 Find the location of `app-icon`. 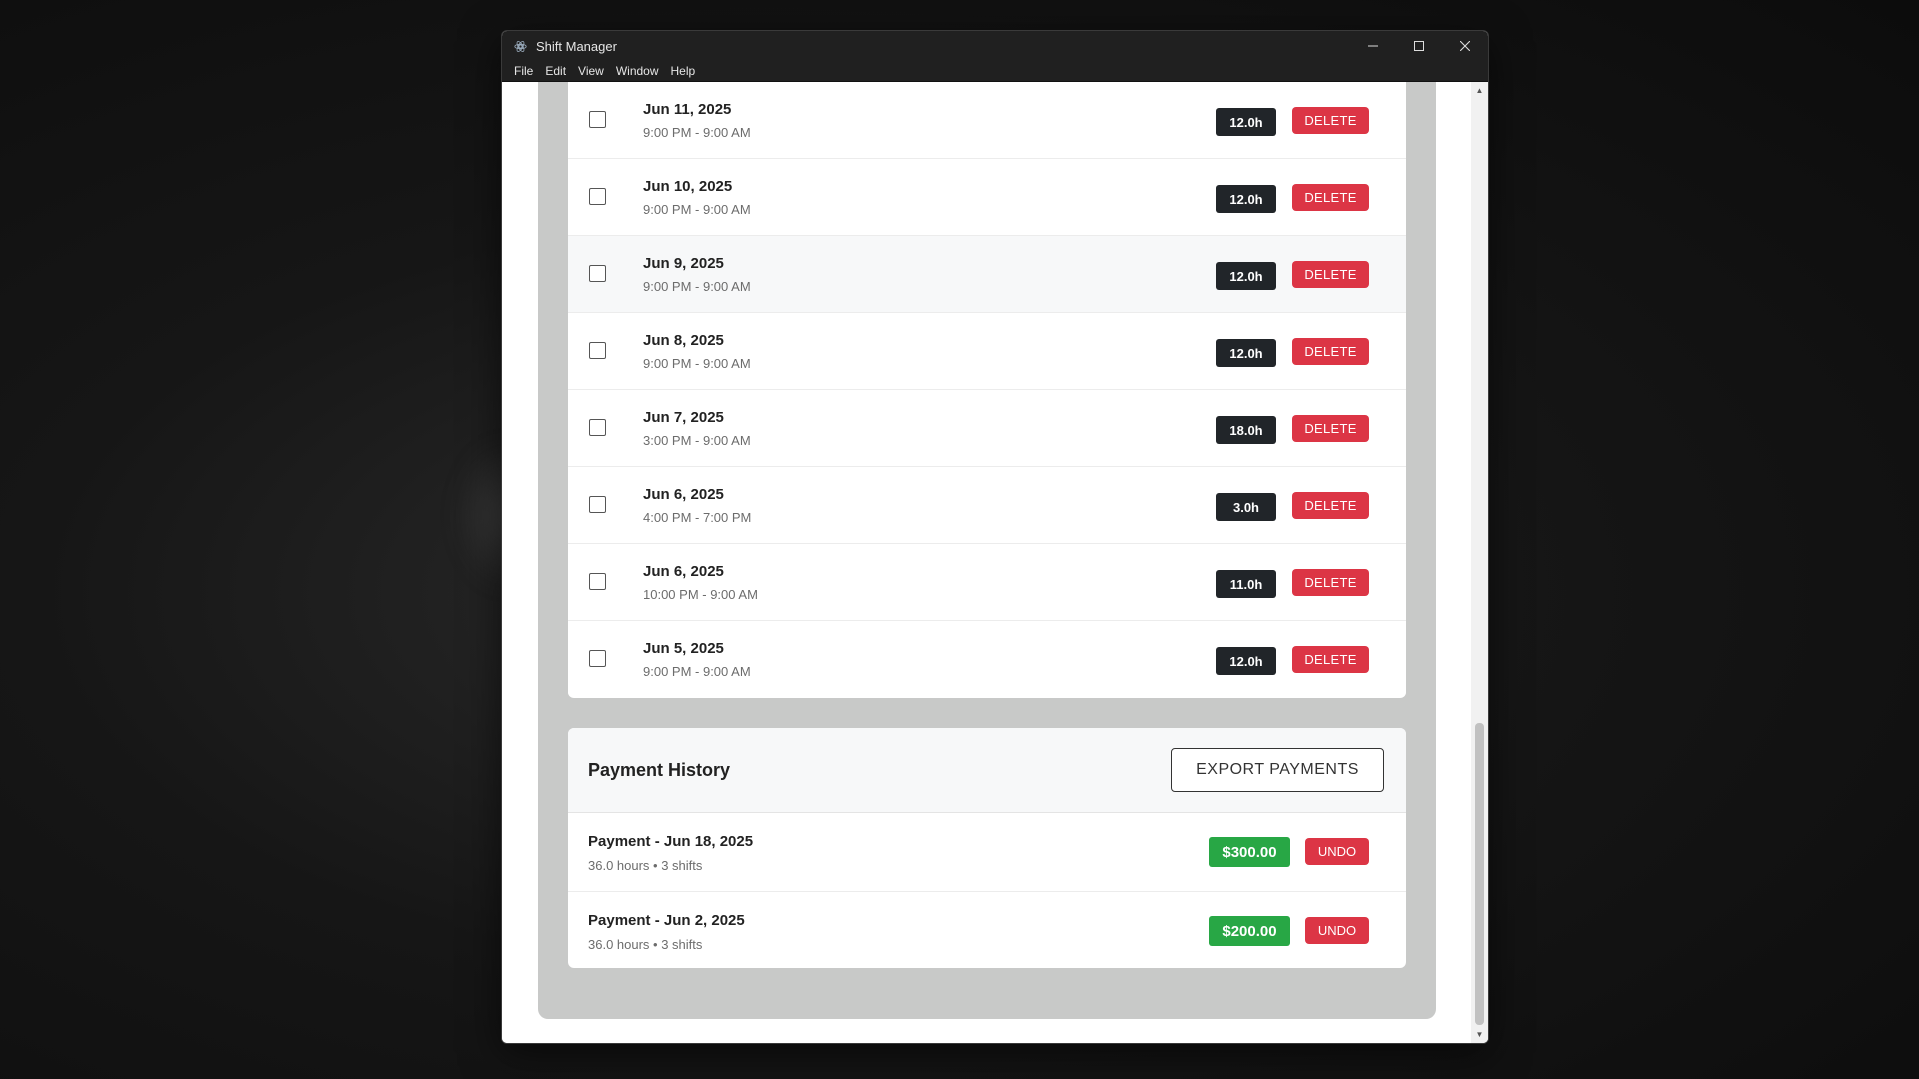

app-icon is located at coordinates (520, 46).